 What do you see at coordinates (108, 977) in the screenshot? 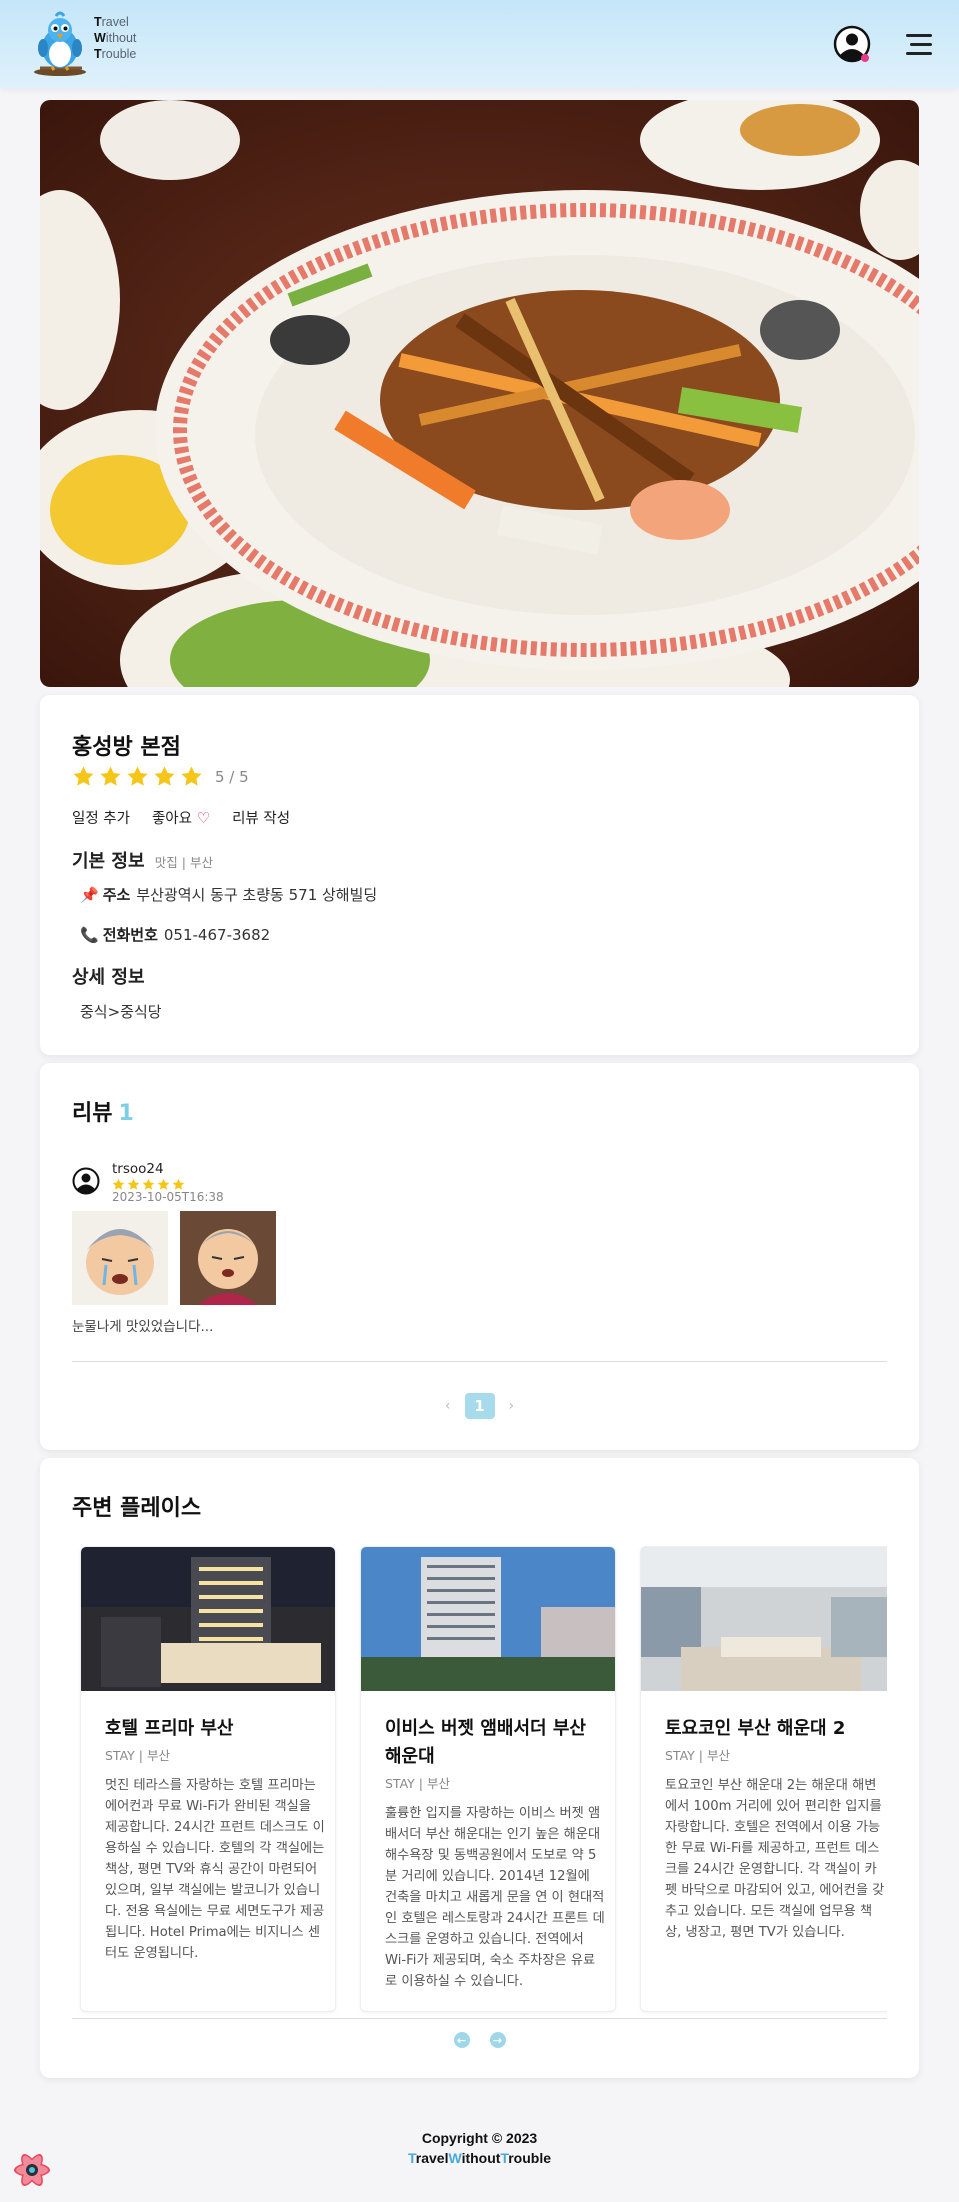
I see `detail-info-title: 상세 정보` at bounding box center [108, 977].